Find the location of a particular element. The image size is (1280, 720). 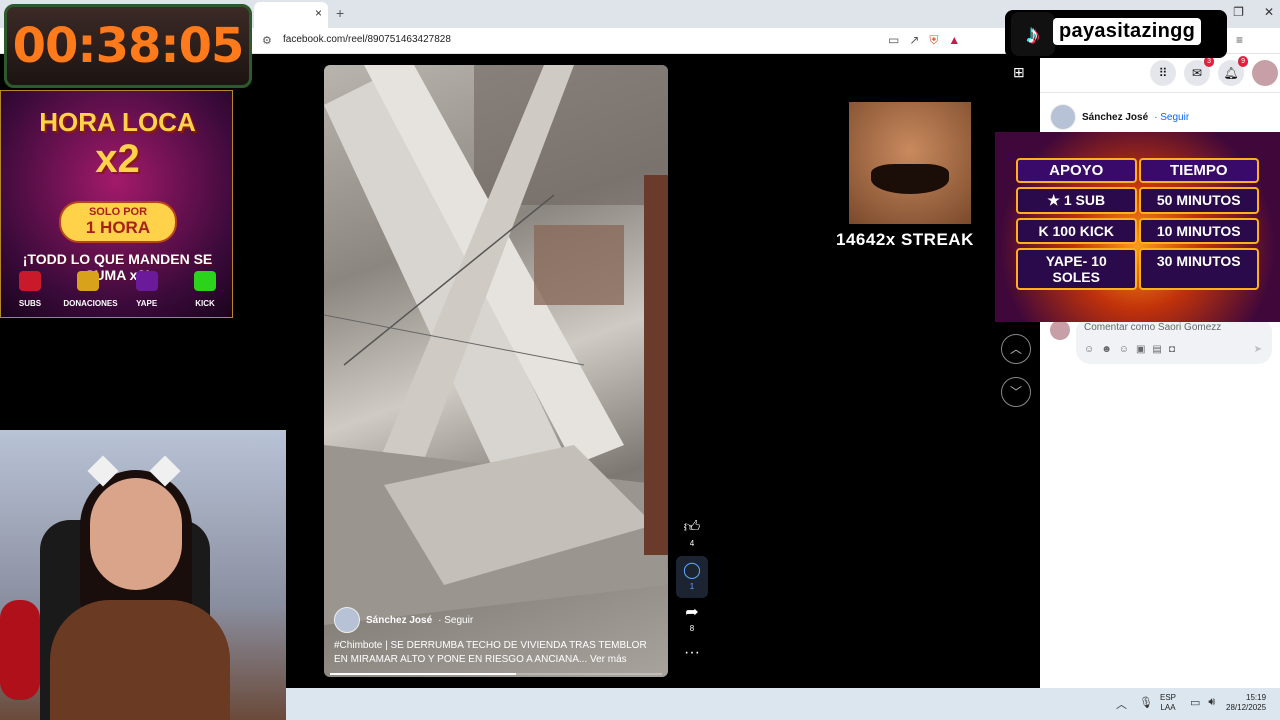

share-icon: ↗ is located at coordinates (914, 40).